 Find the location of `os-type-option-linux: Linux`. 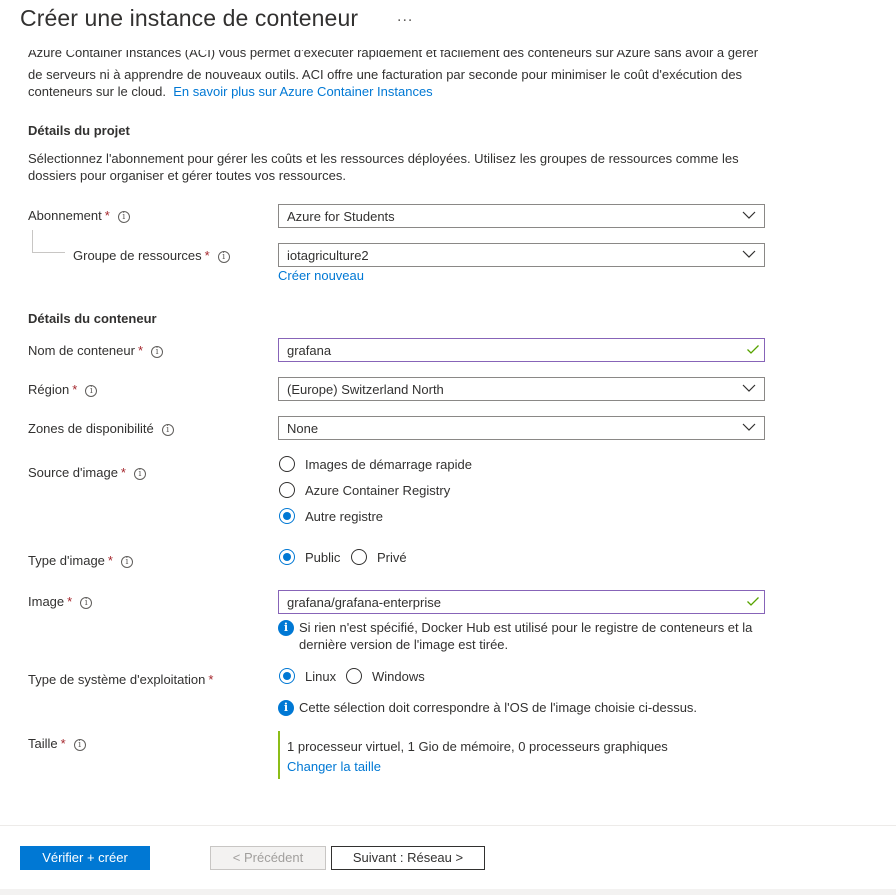

os-type-option-linux: Linux is located at coordinates (307, 676).